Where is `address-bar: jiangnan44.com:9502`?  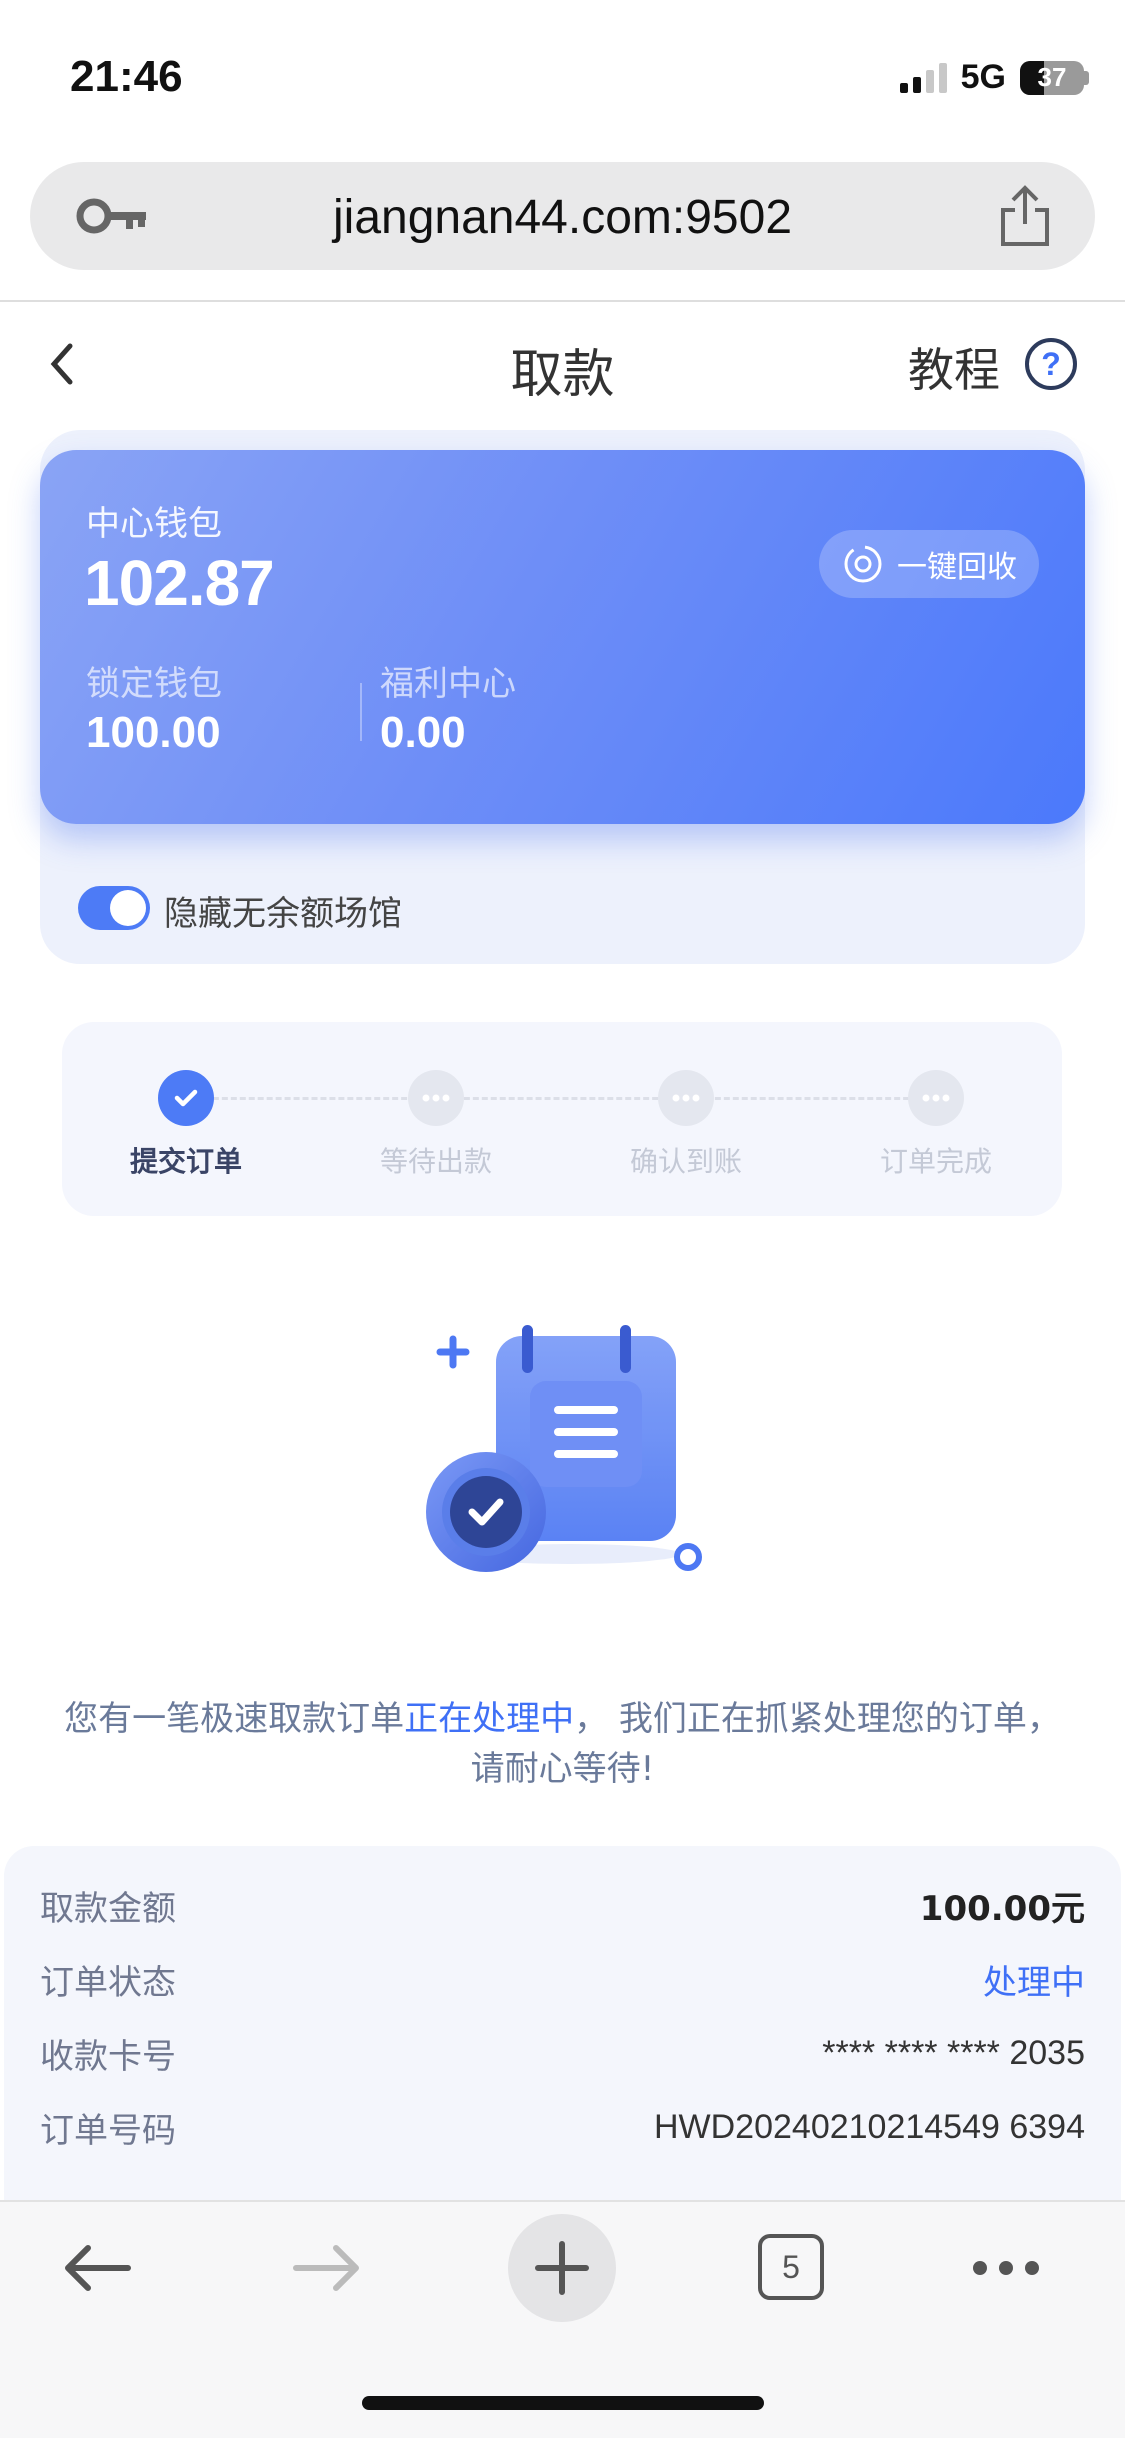
address-bar: jiangnan44.com:9502 is located at coordinates (562, 216).